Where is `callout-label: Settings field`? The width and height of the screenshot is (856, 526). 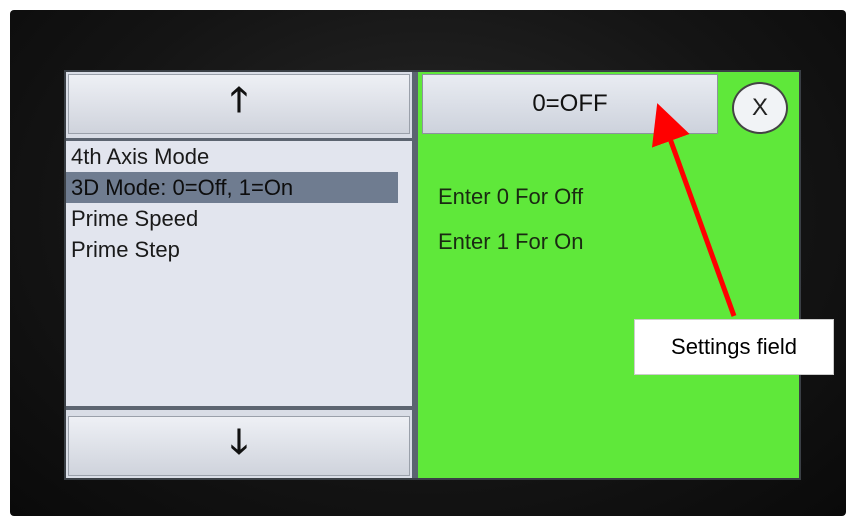 callout-label: Settings field is located at coordinates (734, 346).